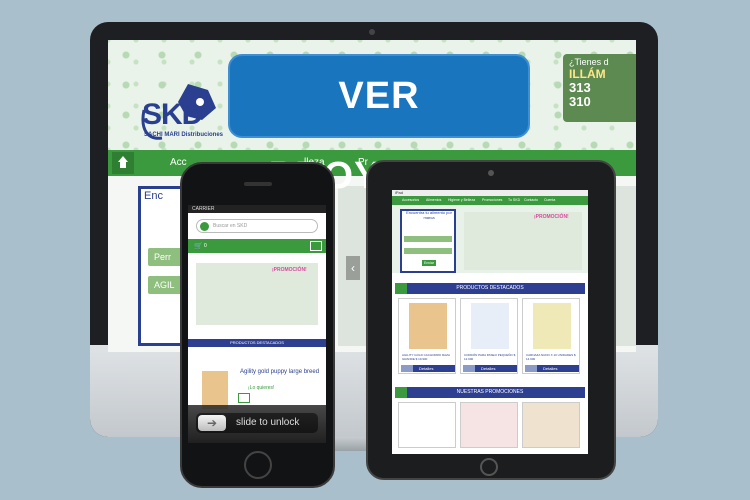  Describe the element at coordinates (410, 200) in the screenshot. I see `tablet-nav-item: Accesorios` at that location.